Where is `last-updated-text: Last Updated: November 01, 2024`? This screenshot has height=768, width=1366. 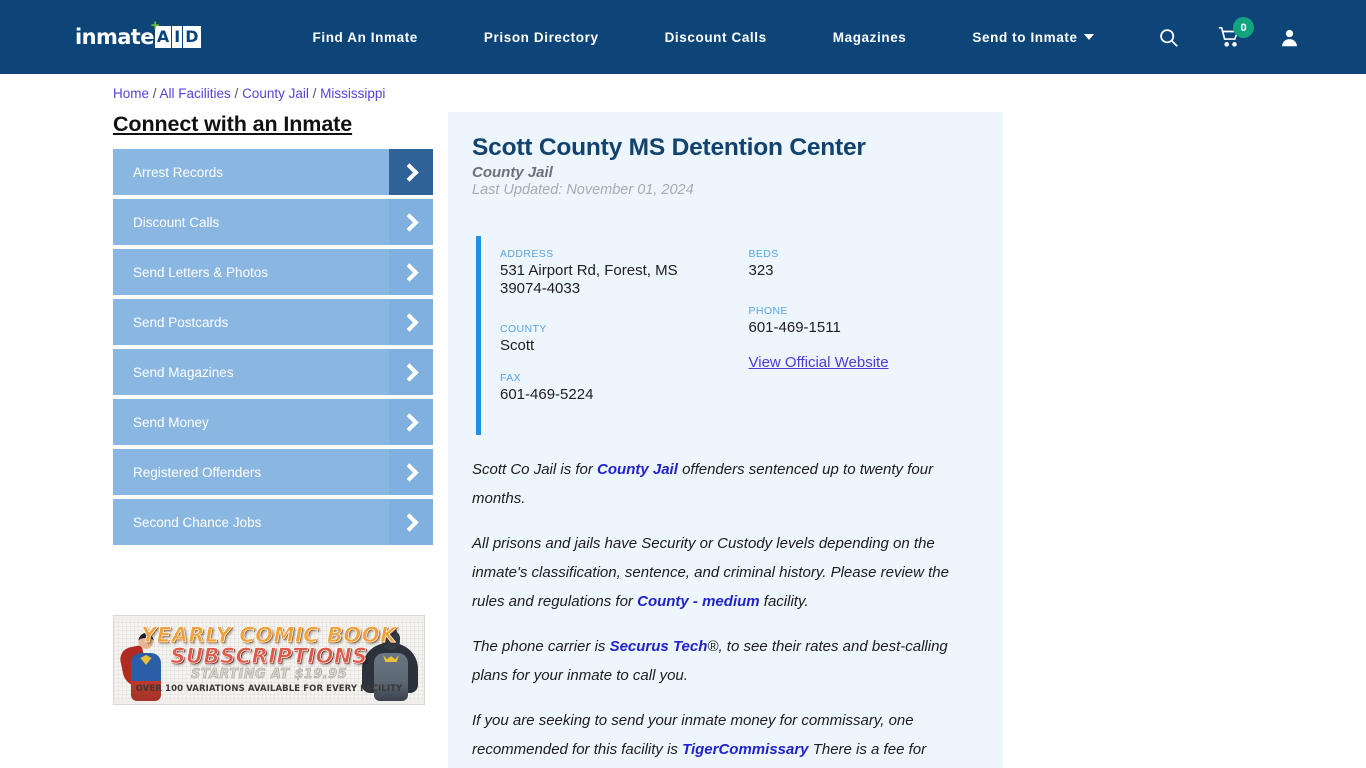 last-updated-text: Last Updated: November 01, 2024 is located at coordinates (583, 190).